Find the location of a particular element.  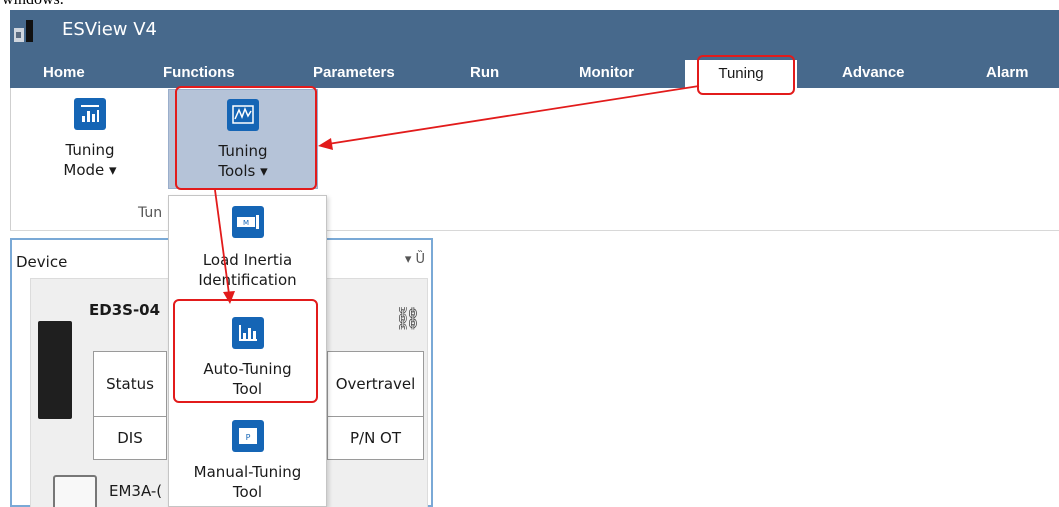

tab-alarm: Alarm is located at coordinates (1007, 72).